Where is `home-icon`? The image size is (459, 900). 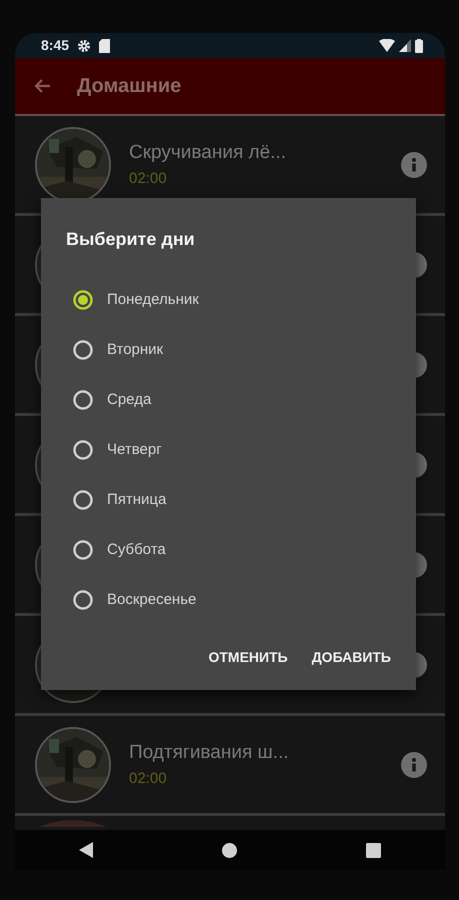
home-icon is located at coordinates (229, 850).